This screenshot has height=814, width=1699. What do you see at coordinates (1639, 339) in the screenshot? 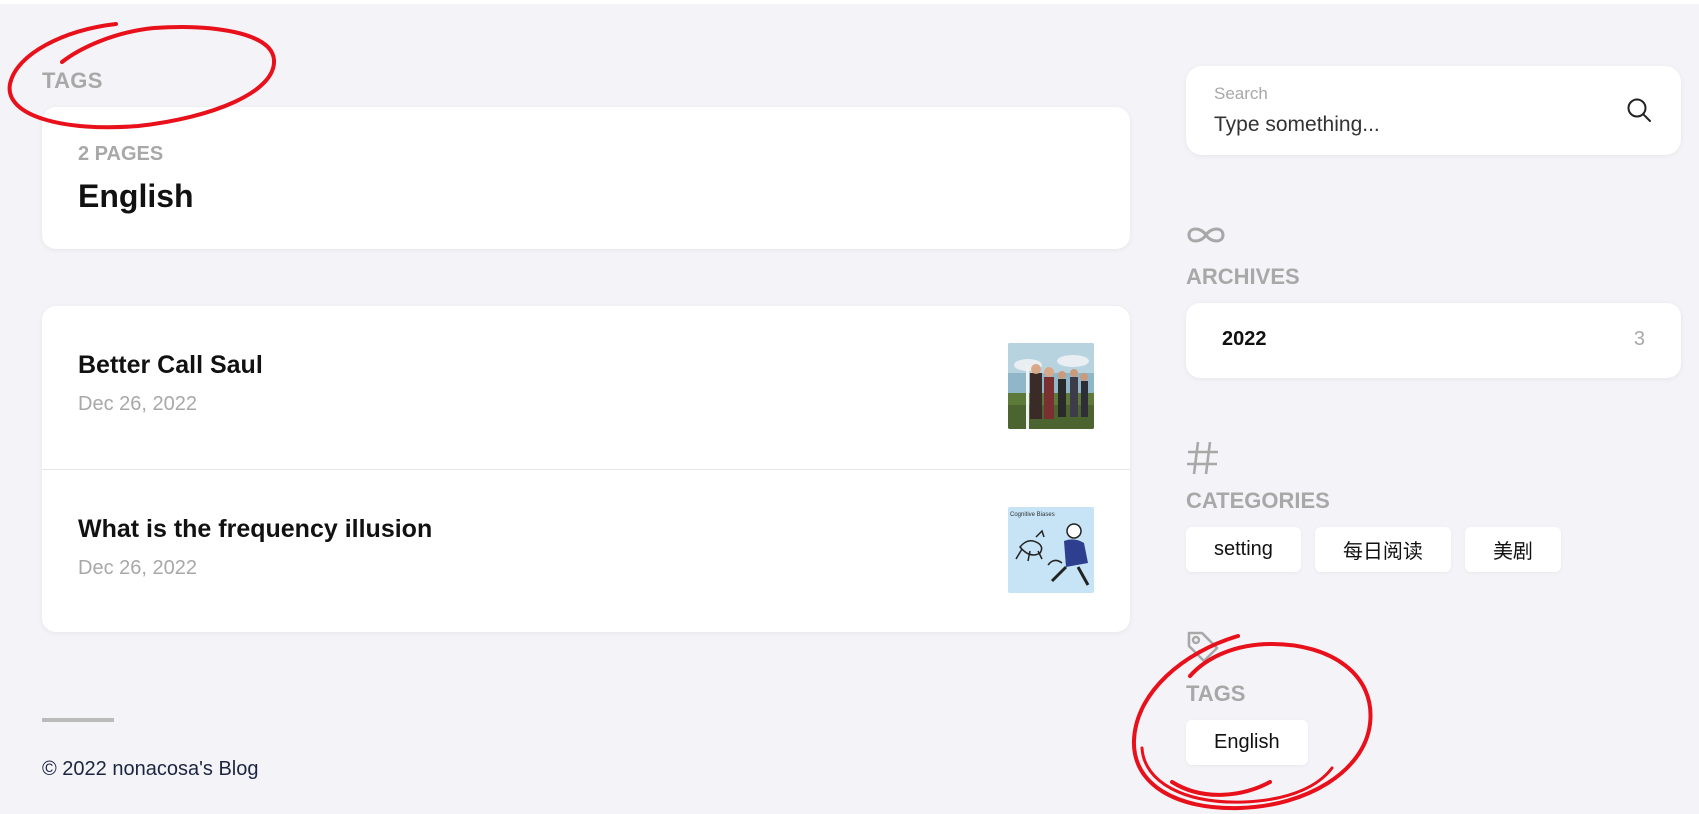
I see `archive-count: 3` at bounding box center [1639, 339].